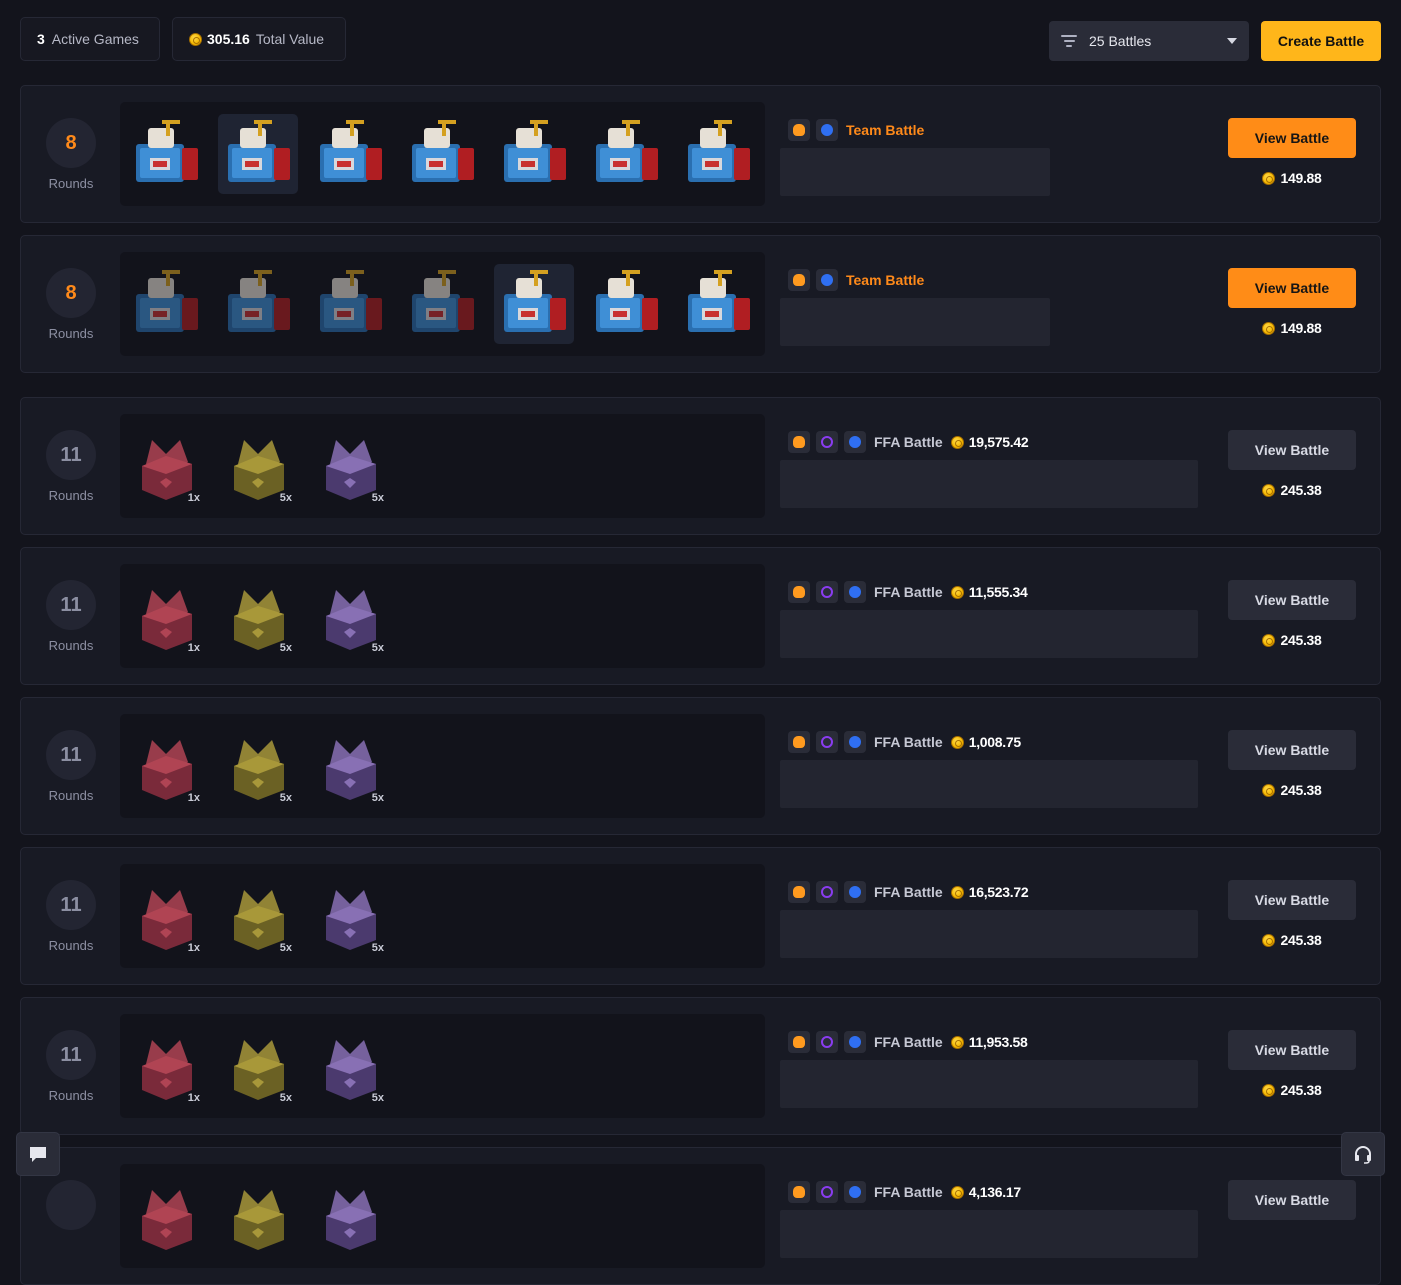 The height and width of the screenshot is (1285, 1401). What do you see at coordinates (985, 742) in the screenshot?
I see `battle-pot: 1,008.75` at bounding box center [985, 742].